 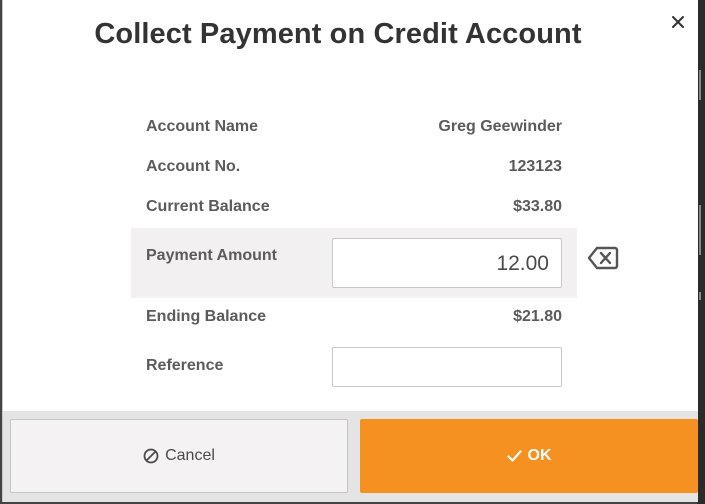 I want to click on account-no-row: Account No. 123123, so click(x=354, y=168).